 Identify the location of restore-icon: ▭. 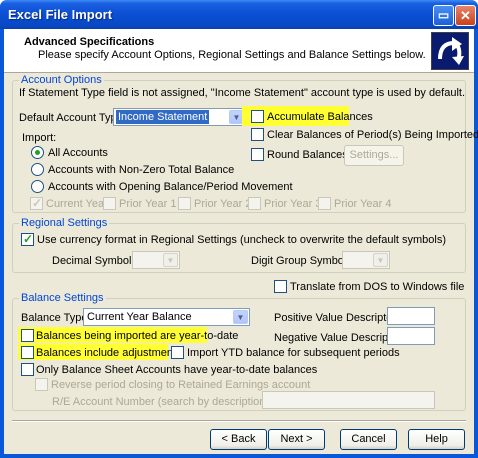
(443, 15).